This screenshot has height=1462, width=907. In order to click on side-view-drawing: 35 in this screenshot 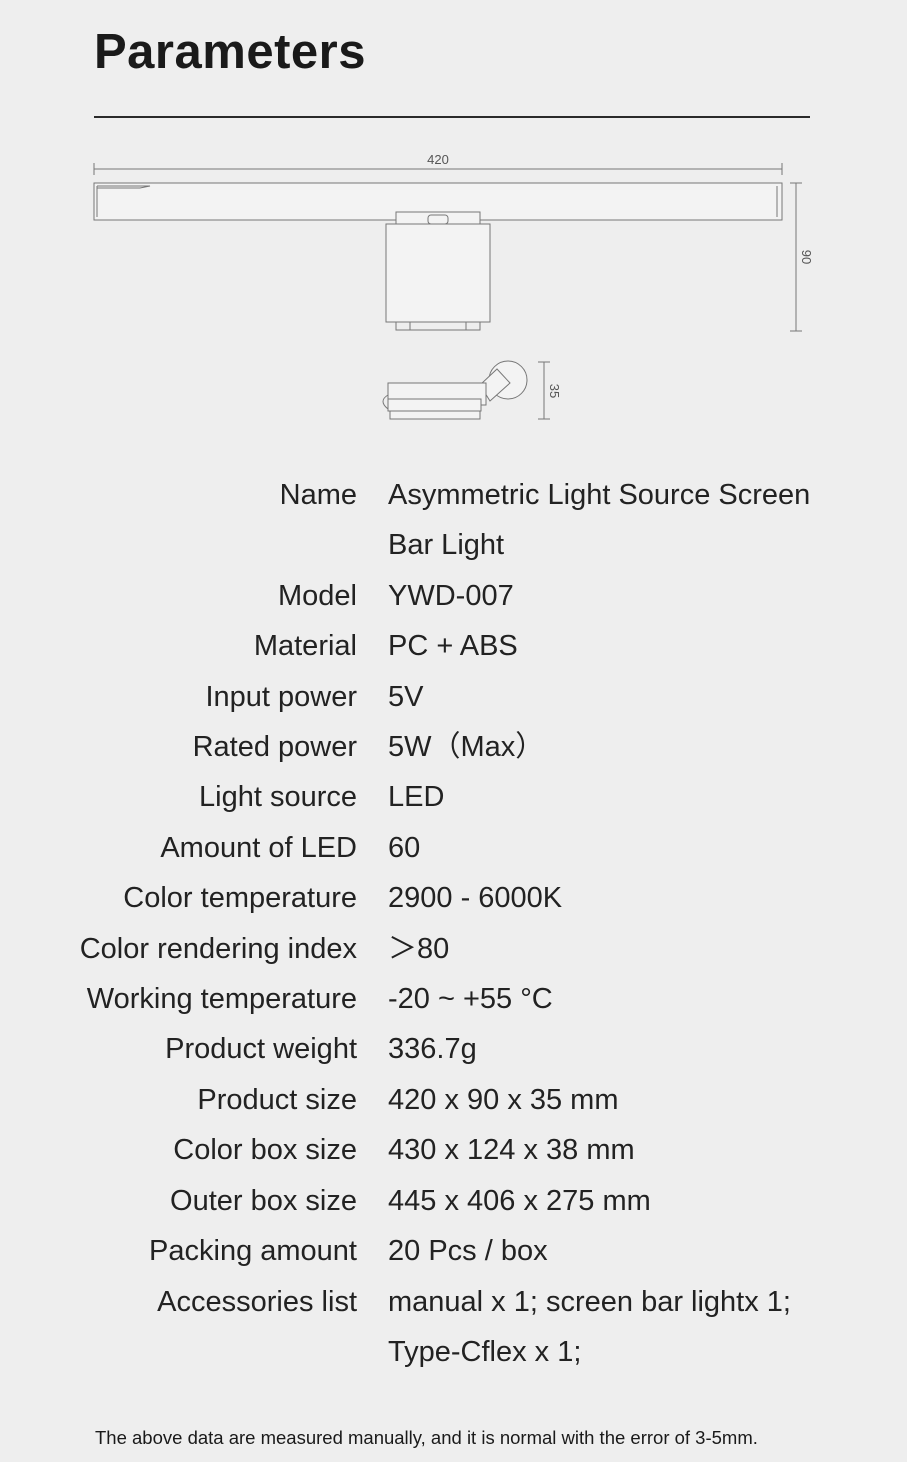, I will do `click(472, 390)`.